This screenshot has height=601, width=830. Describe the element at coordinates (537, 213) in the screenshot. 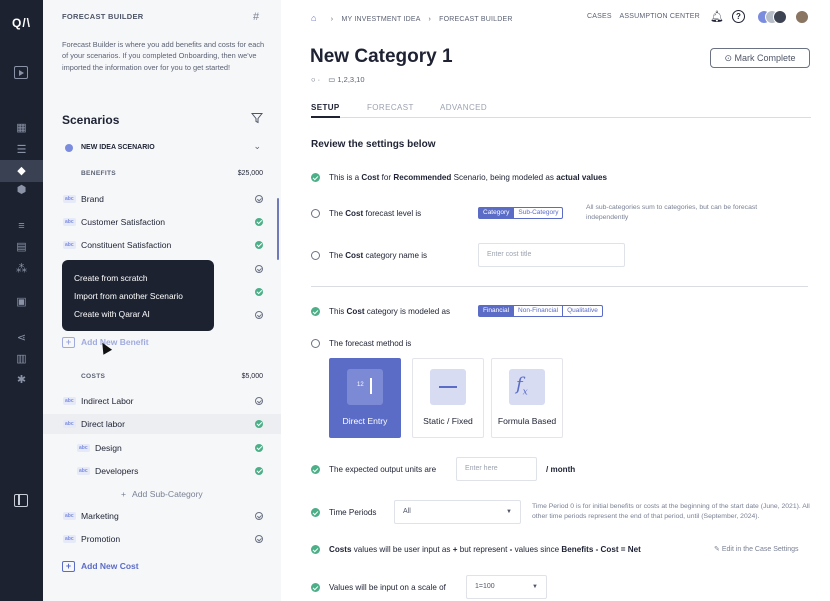

I see `level-subcategory-option: Sub-Category` at that location.